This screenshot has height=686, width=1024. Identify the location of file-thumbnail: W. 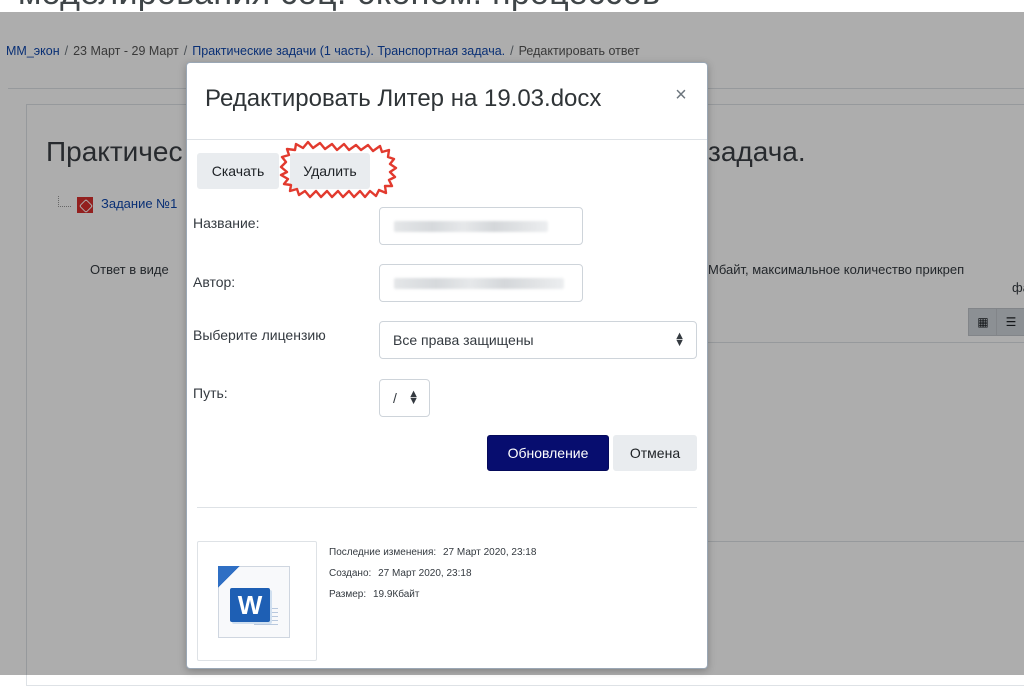
(257, 601).